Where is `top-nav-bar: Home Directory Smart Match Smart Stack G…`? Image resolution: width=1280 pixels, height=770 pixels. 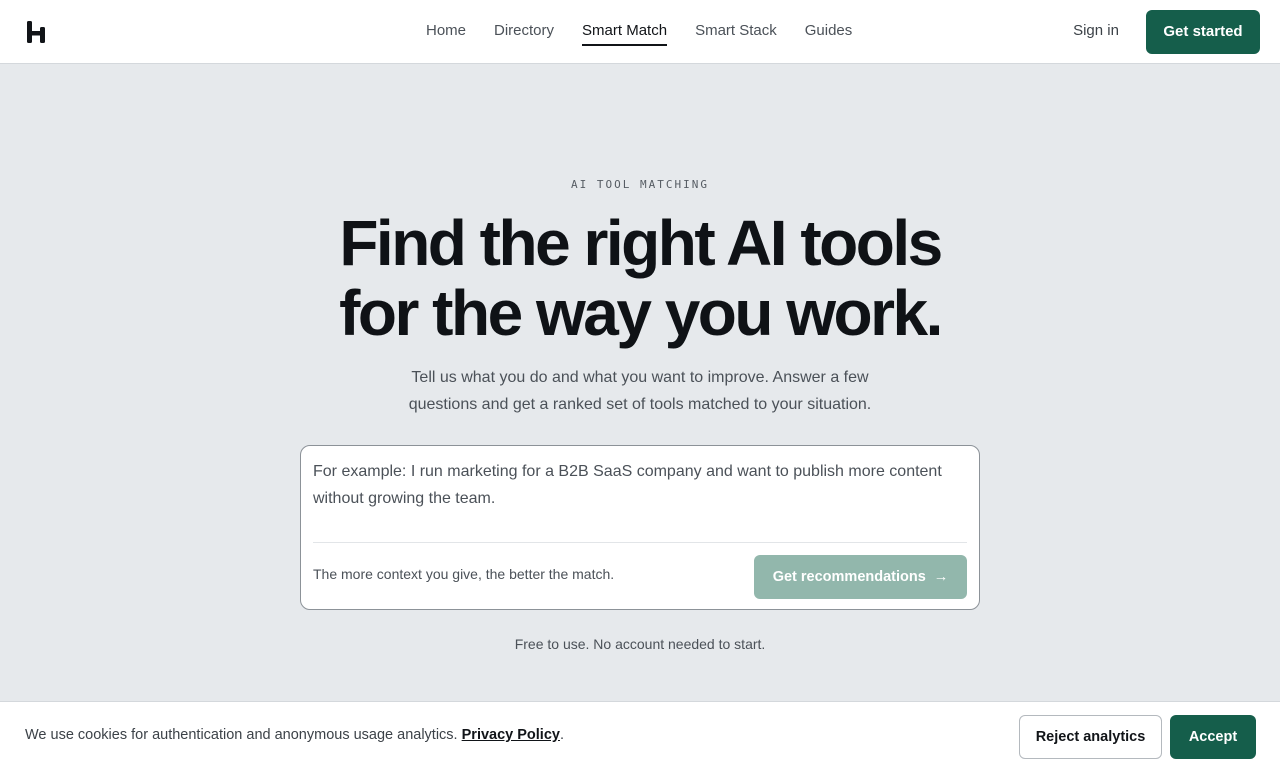 top-nav-bar: Home Directory Smart Match Smart Stack G… is located at coordinates (640, 32).